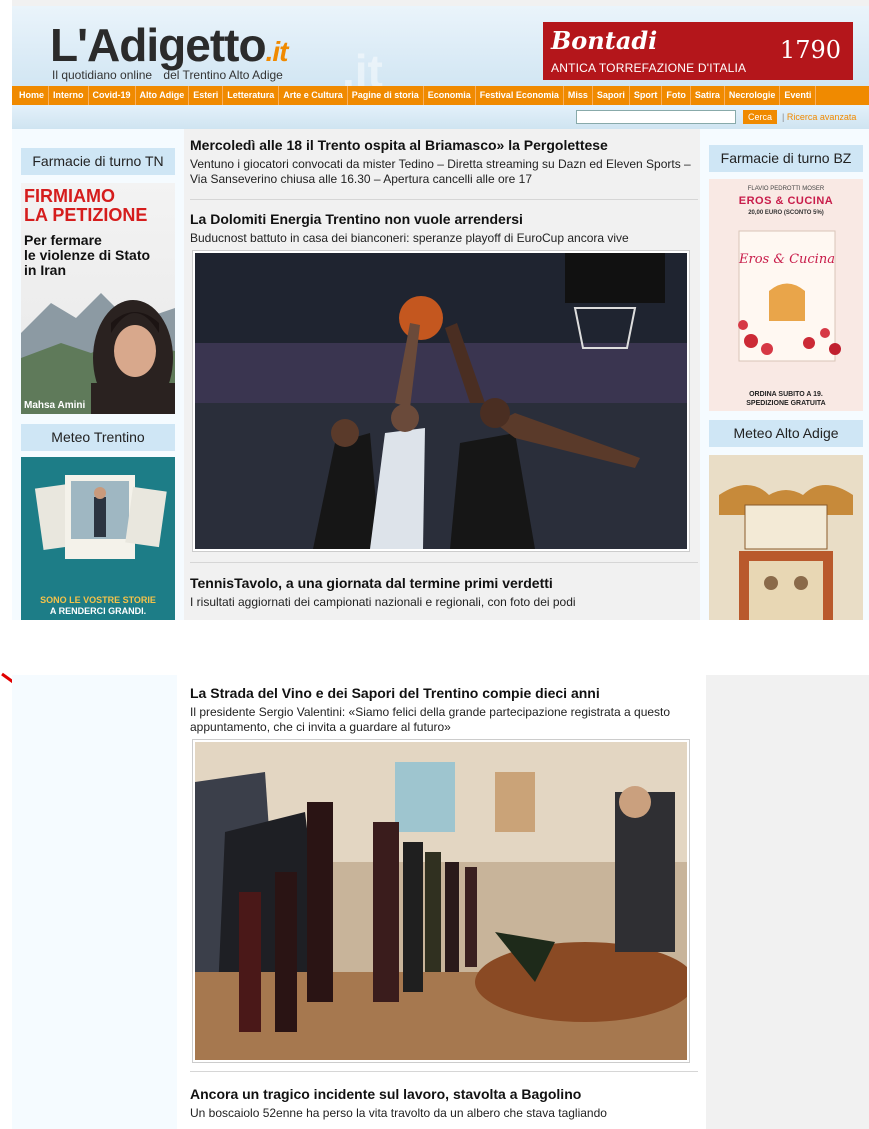 This screenshot has height=1129, width=869. What do you see at coordinates (98, 161) in the screenshot?
I see `pharmacy-tn-link: Farmacie di turno TN` at bounding box center [98, 161].